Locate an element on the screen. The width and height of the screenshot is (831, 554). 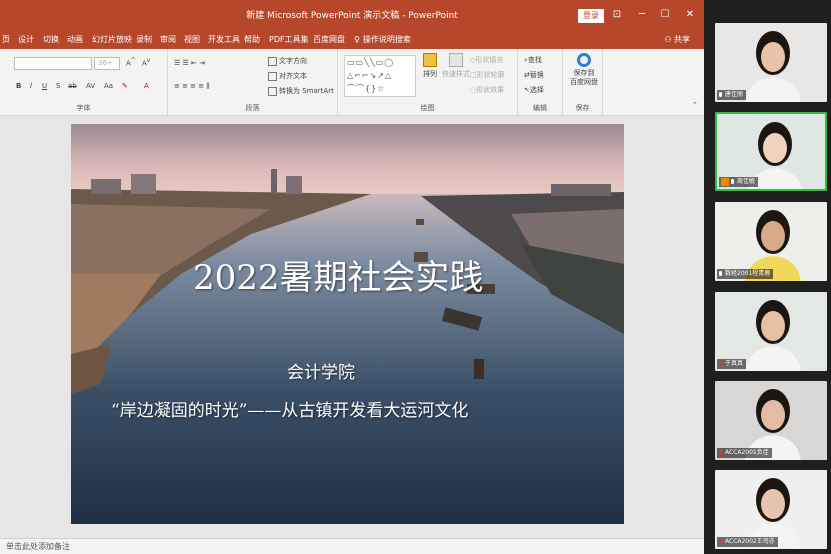
font-color-button: A is located at coordinates (146, 86).